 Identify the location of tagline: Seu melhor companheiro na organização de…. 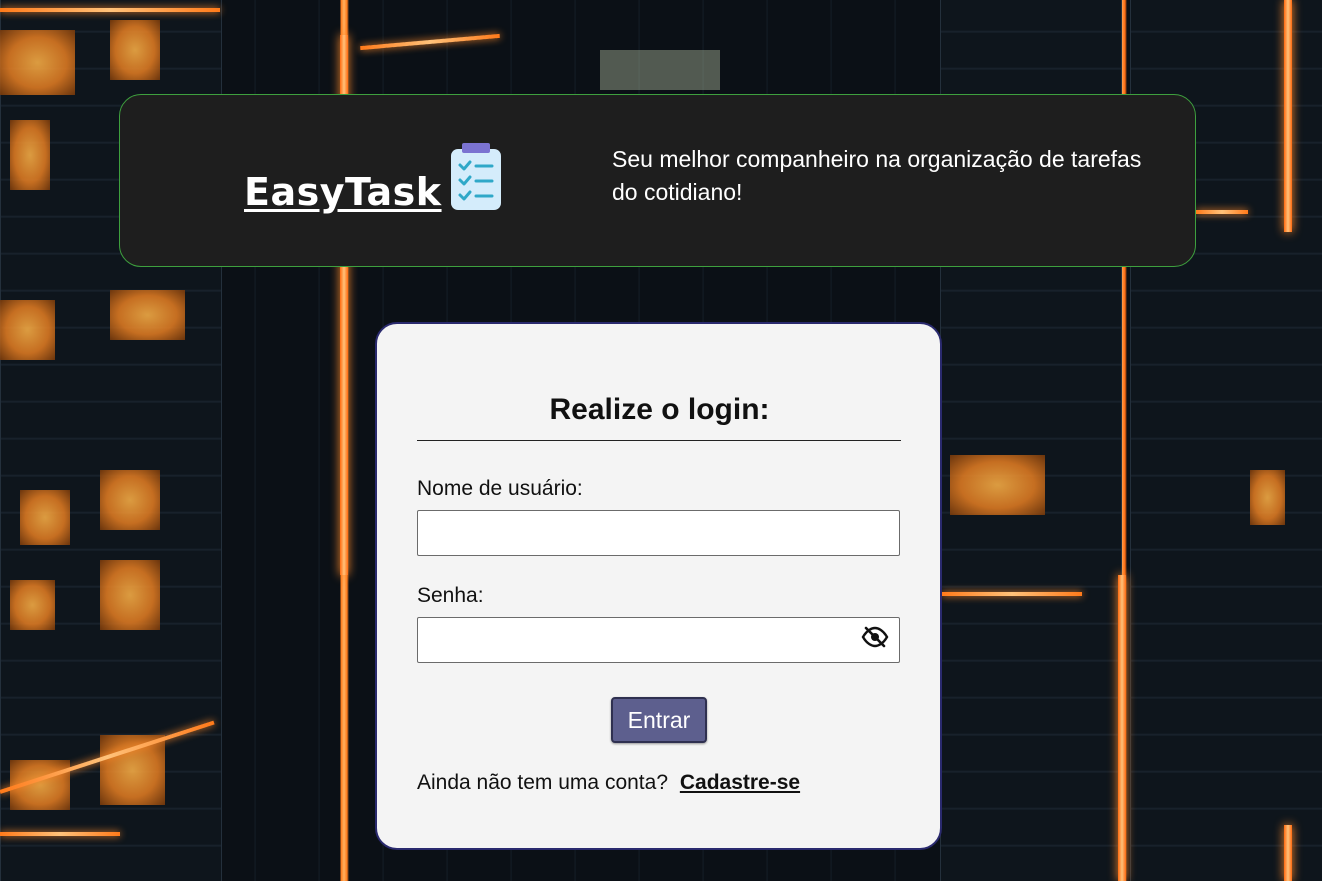
(877, 175).